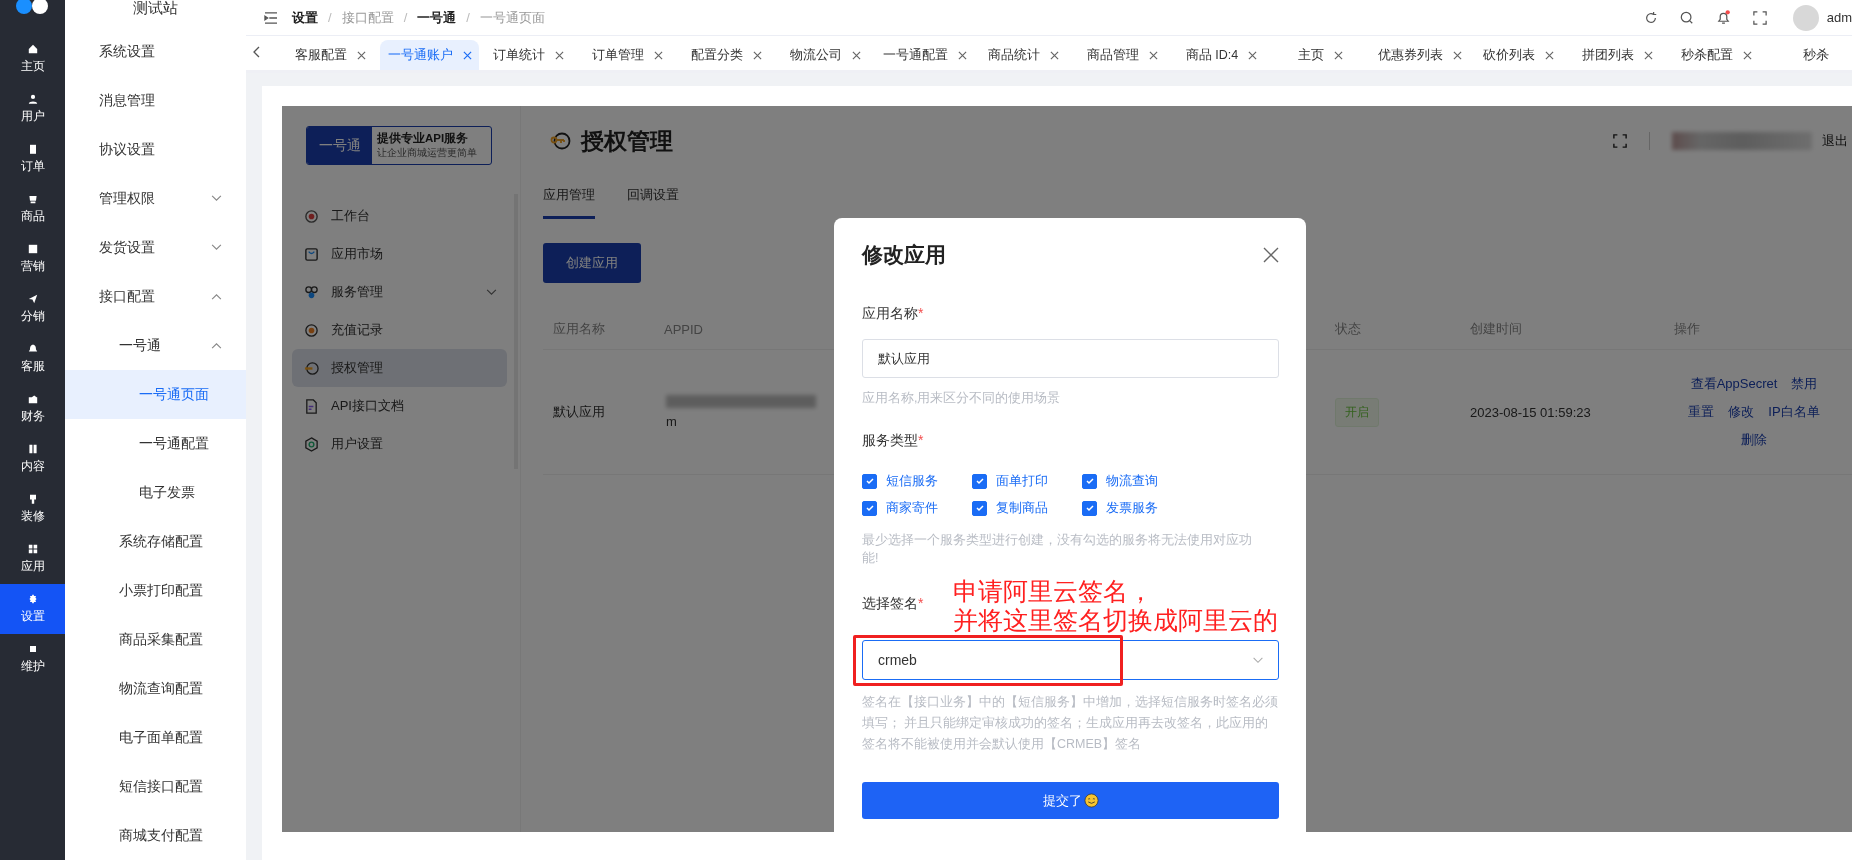 Image resolution: width=1852 pixels, height=860 pixels. Describe the element at coordinates (917, 508) in the screenshot. I see `service-checkbox: 商家寄件` at that location.